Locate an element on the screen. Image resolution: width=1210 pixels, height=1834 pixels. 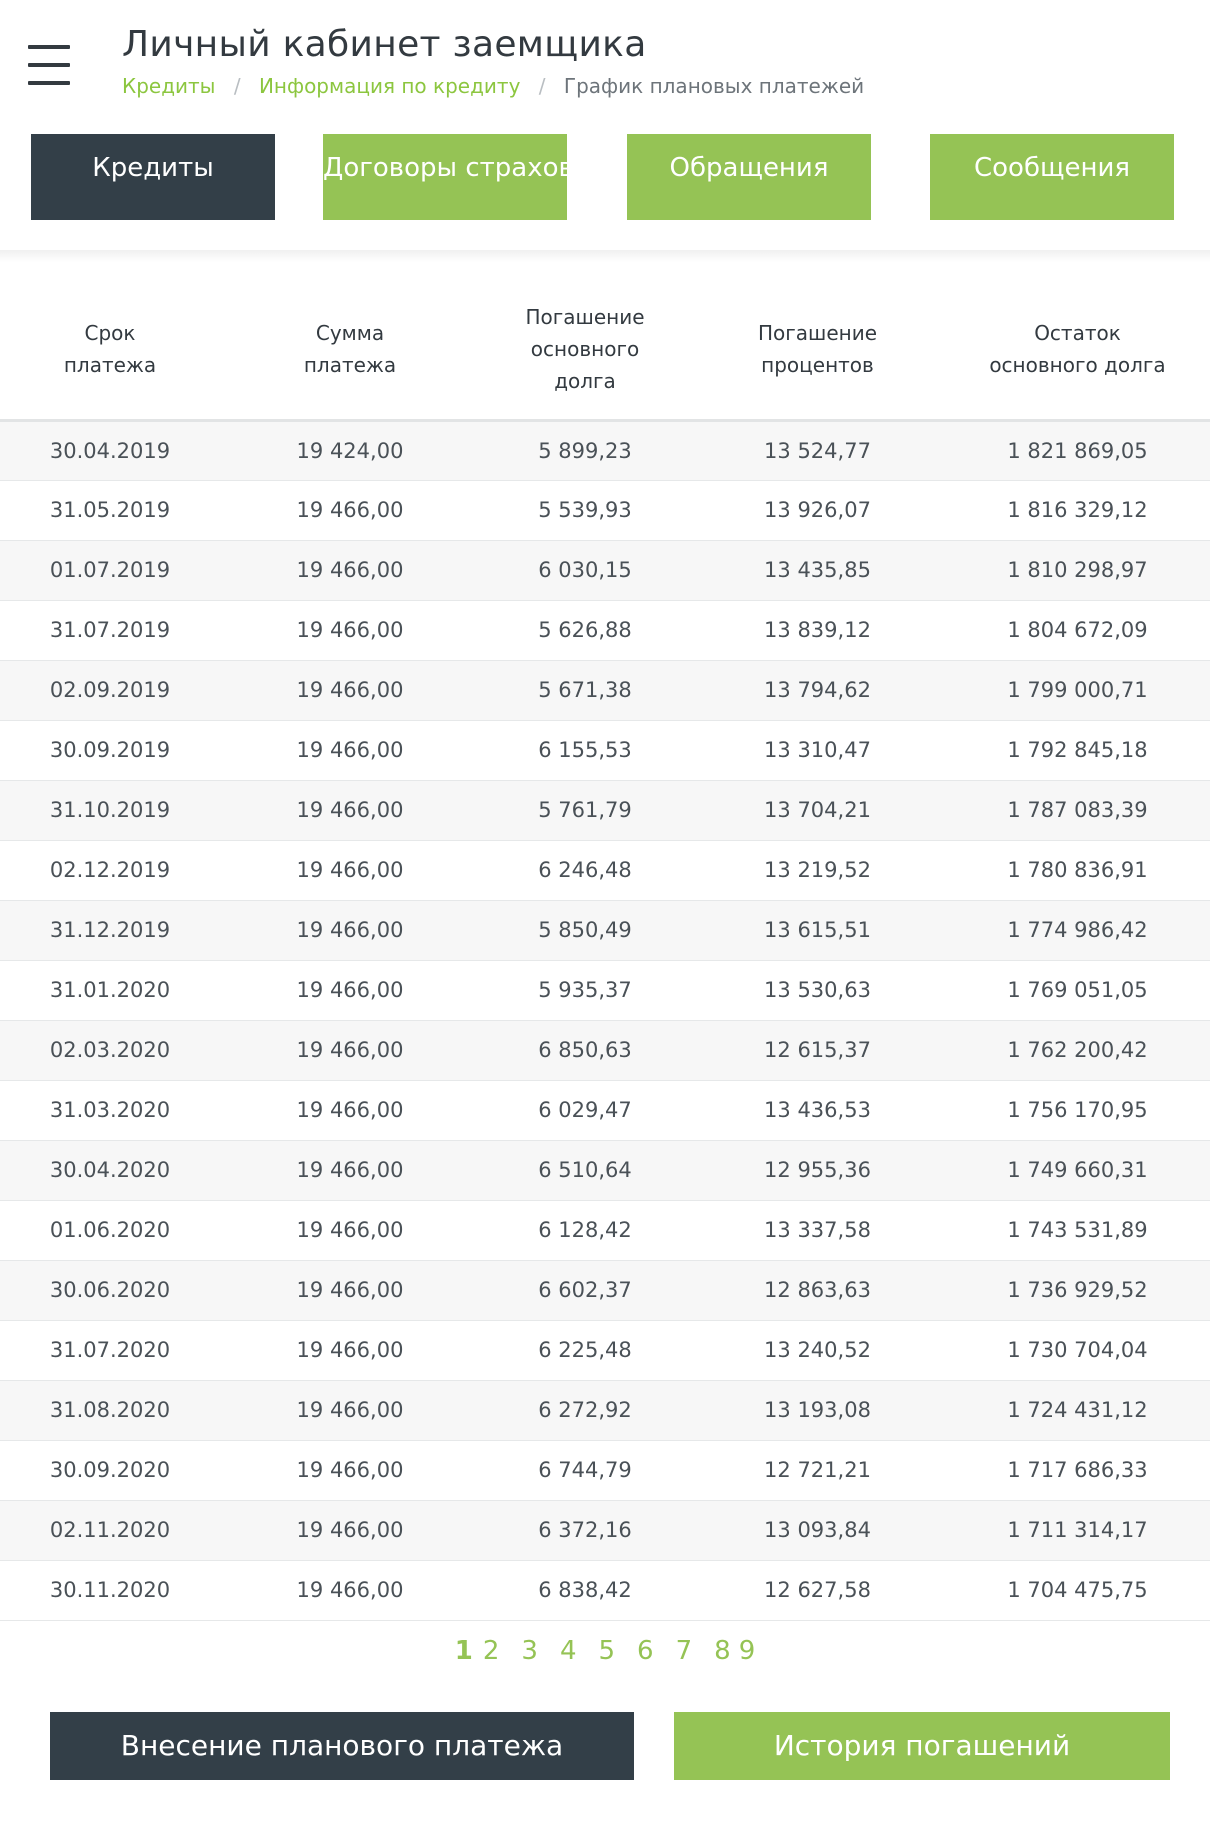
menu-icon is located at coordinates (50, 65).